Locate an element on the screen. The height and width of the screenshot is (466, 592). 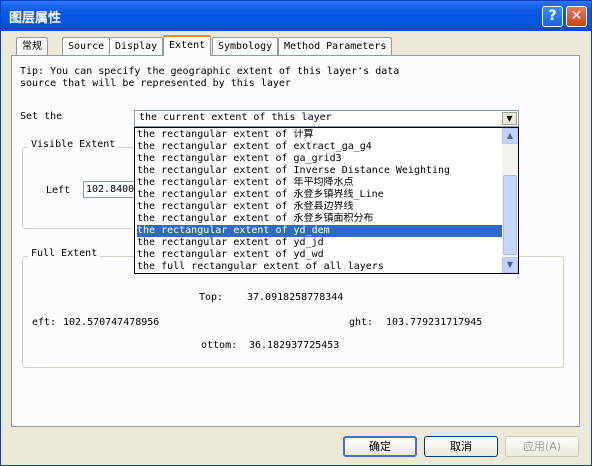
full-bottom-value: 36.182937725453 is located at coordinates (294, 345).